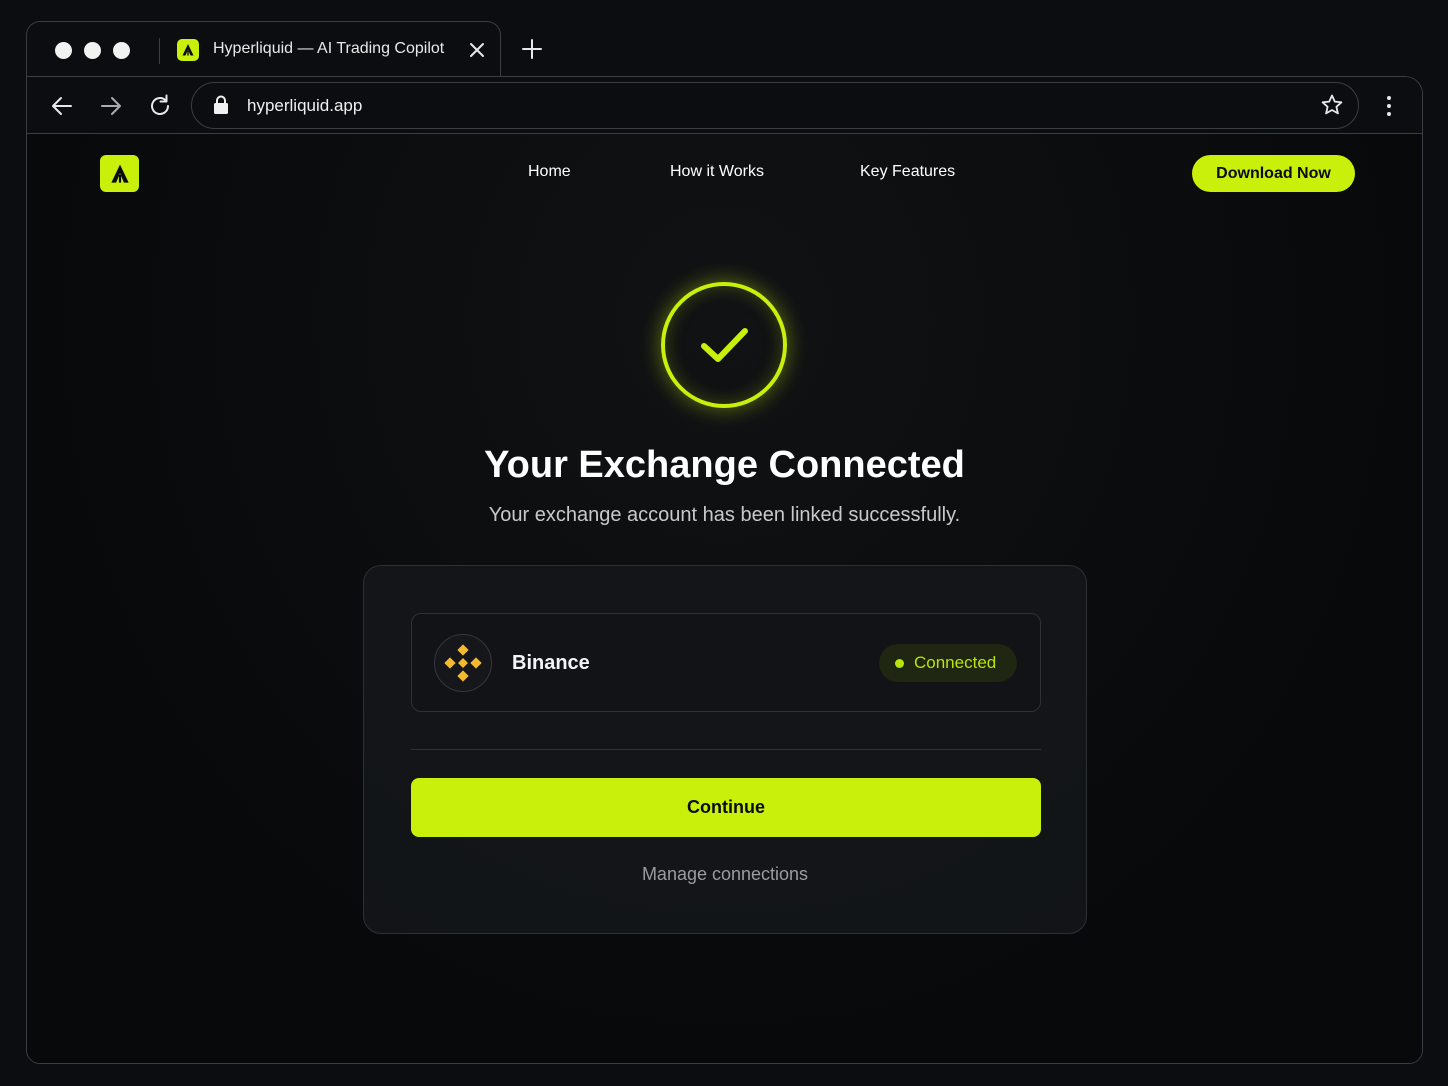 This screenshot has height=1086, width=1448. I want to click on close-window-button, so click(63, 50).